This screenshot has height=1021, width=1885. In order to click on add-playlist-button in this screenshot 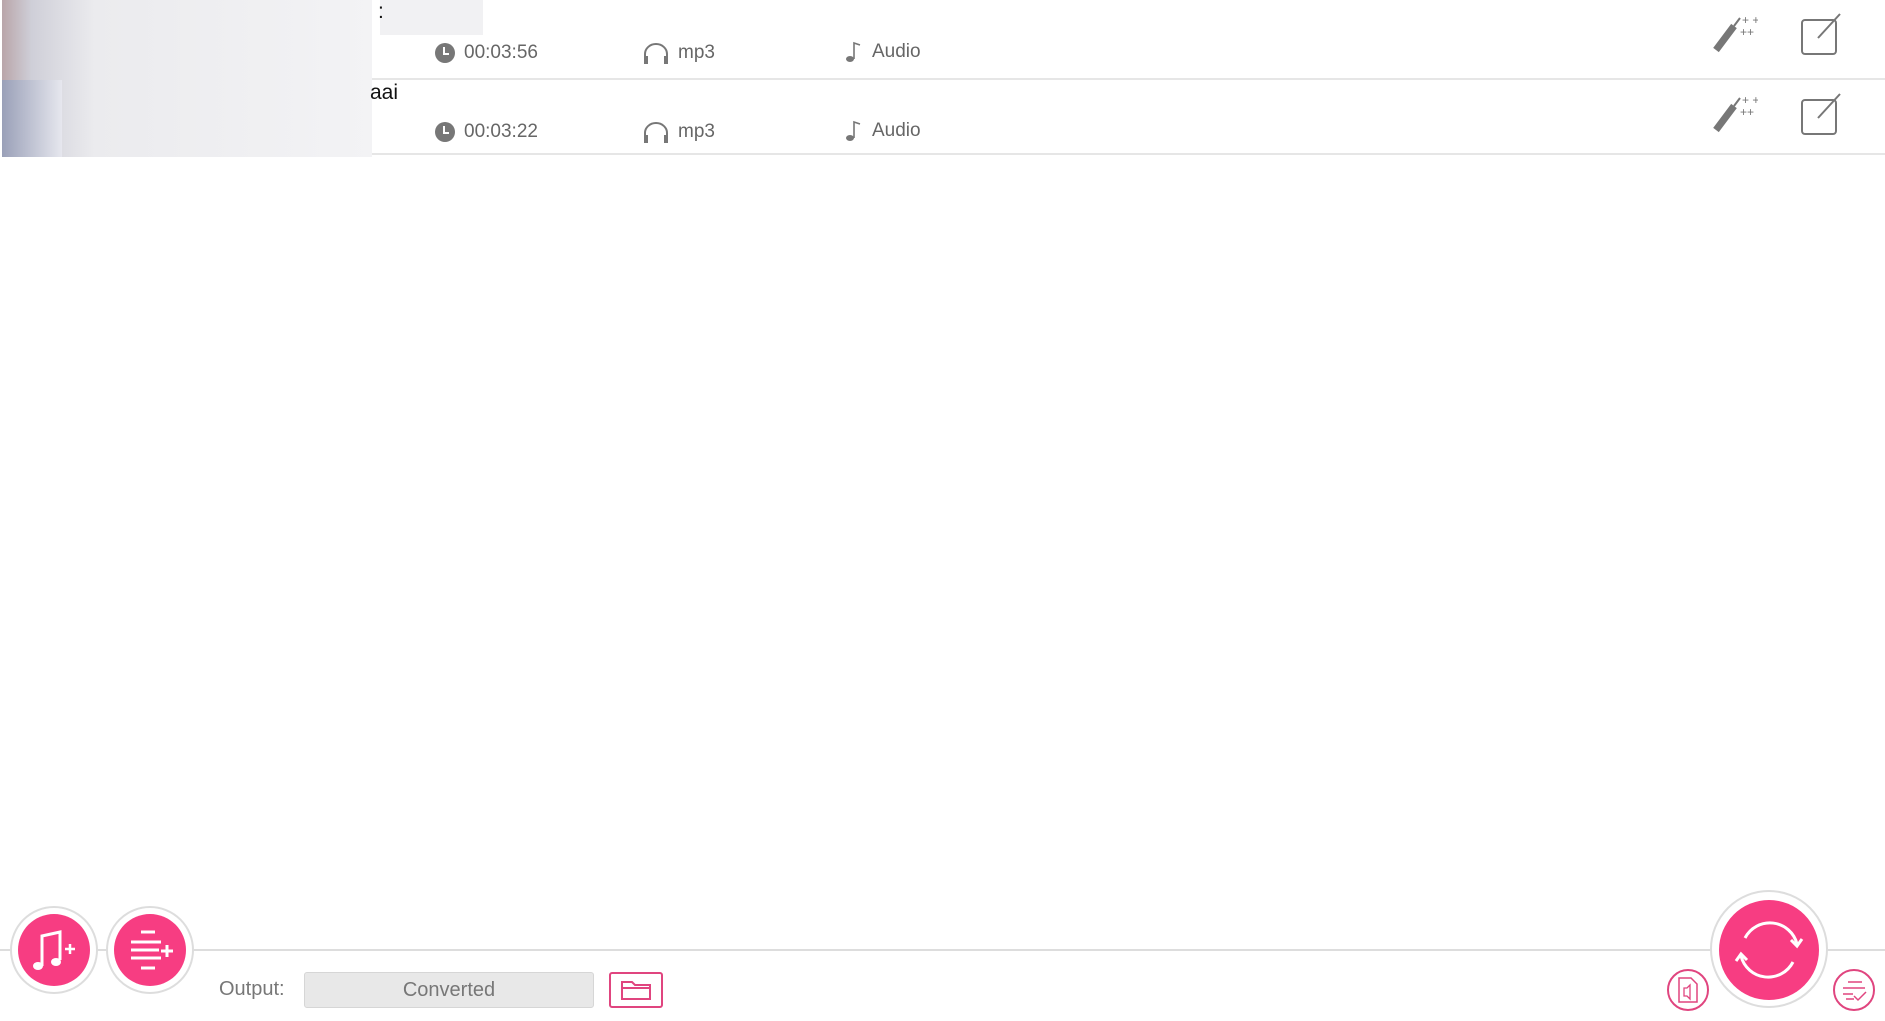, I will do `click(150, 950)`.